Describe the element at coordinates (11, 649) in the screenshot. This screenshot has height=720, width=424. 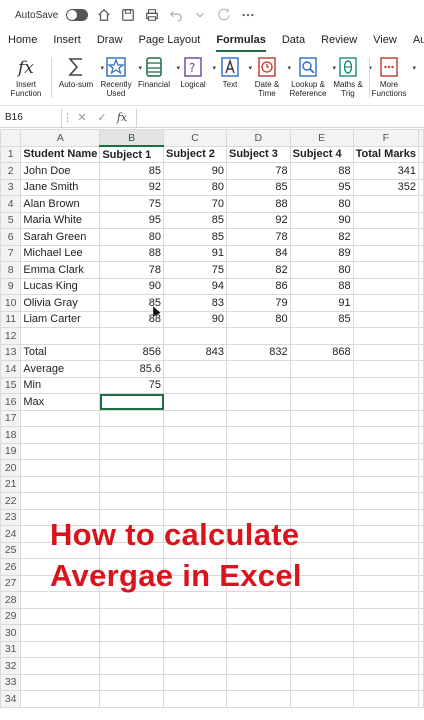
I see `row-header: 31` at that location.